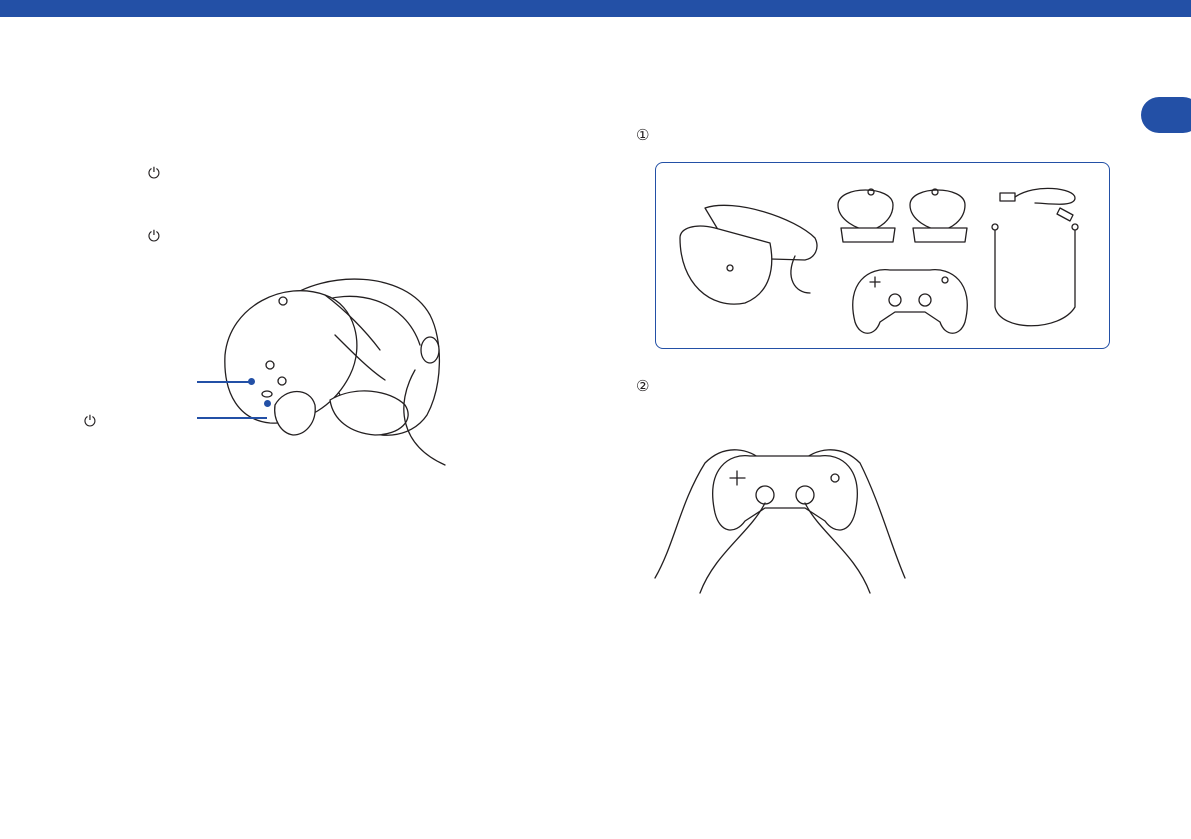 The image size is (1191, 839). Describe the element at coordinates (595, 8) in the screenshot. I see `header-bar` at that location.